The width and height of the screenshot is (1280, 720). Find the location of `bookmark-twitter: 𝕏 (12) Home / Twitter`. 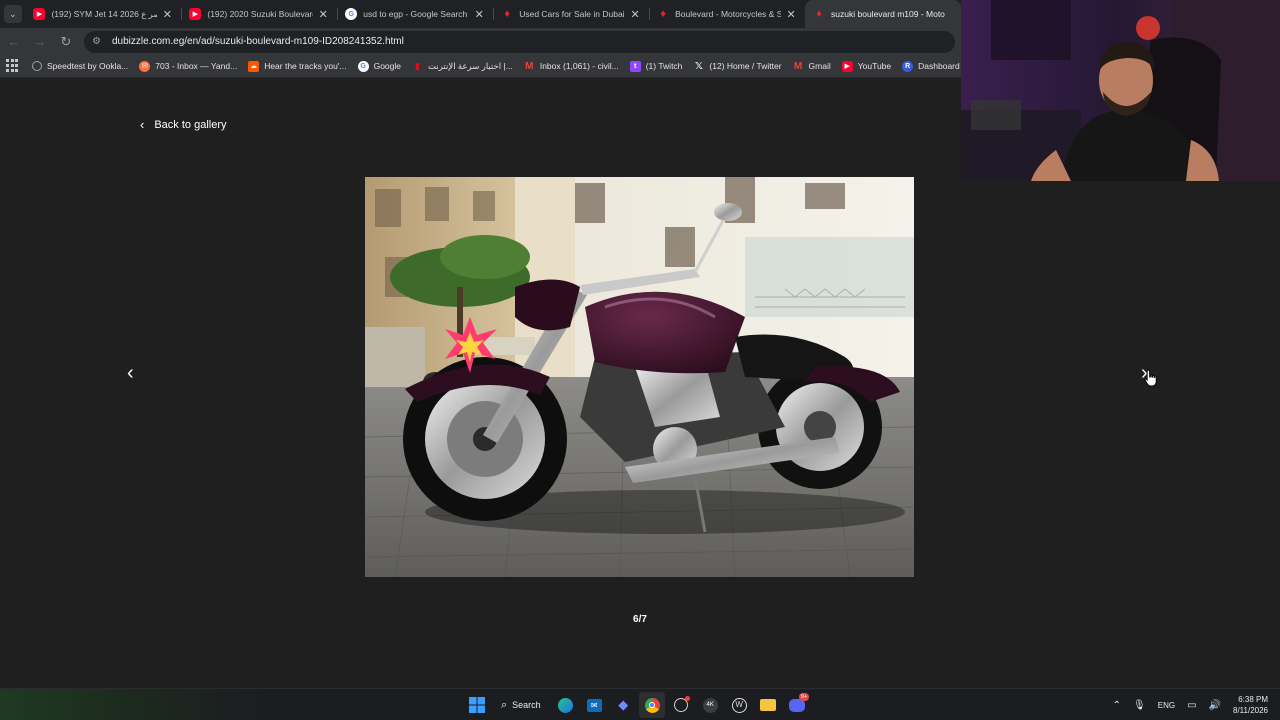

bookmark-twitter: 𝕏 (12) Home / Twitter is located at coordinates (737, 66).